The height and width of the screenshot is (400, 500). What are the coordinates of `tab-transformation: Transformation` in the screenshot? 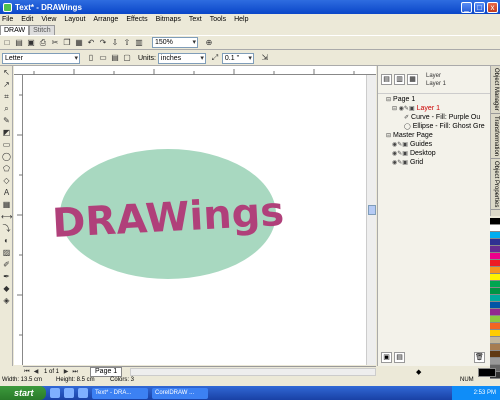 It's located at (495, 136).